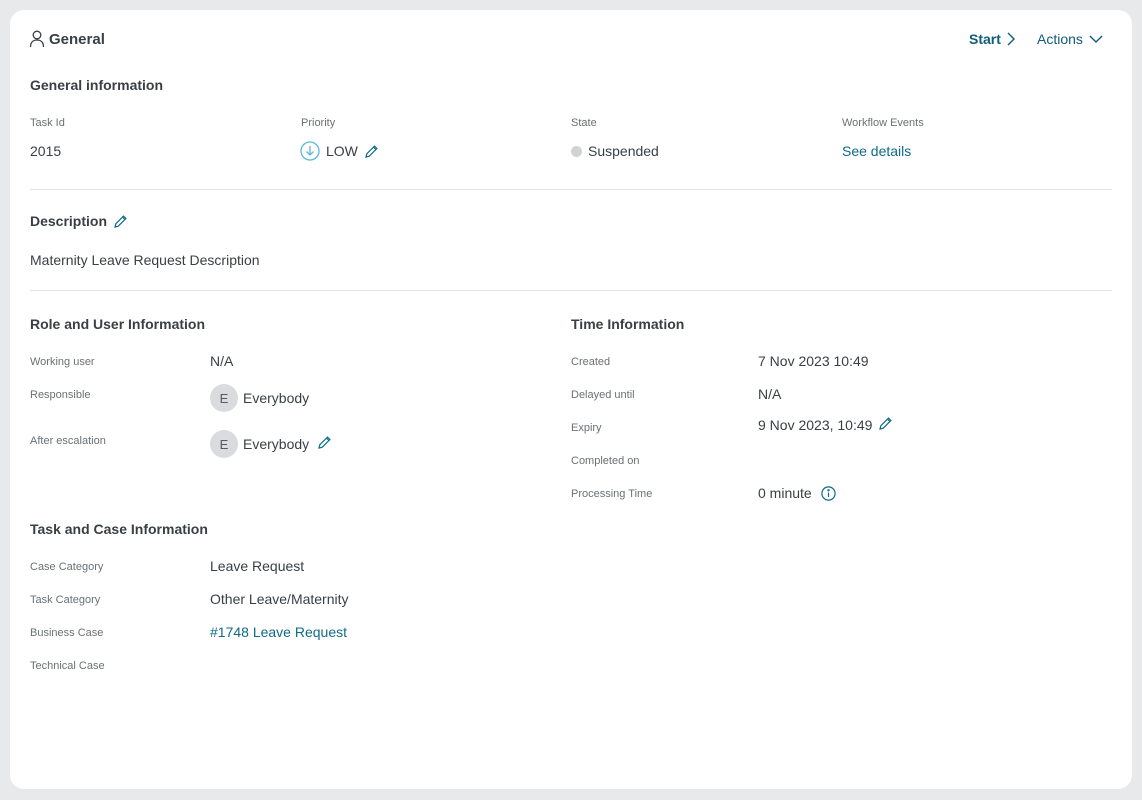  I want to click on description-header: Description, so click(79, 221).